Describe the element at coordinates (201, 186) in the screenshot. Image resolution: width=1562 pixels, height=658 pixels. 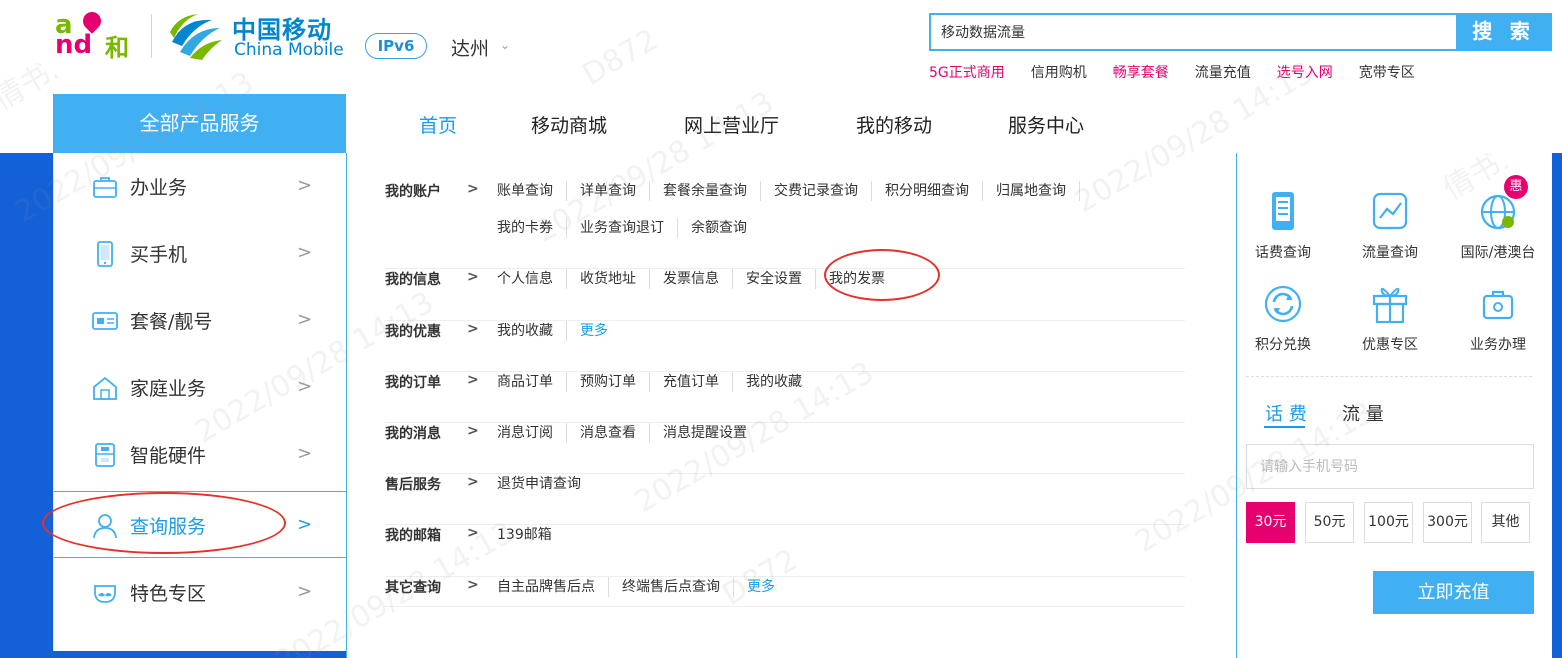
I see `menu-item-business: 办业务 >` at that location.